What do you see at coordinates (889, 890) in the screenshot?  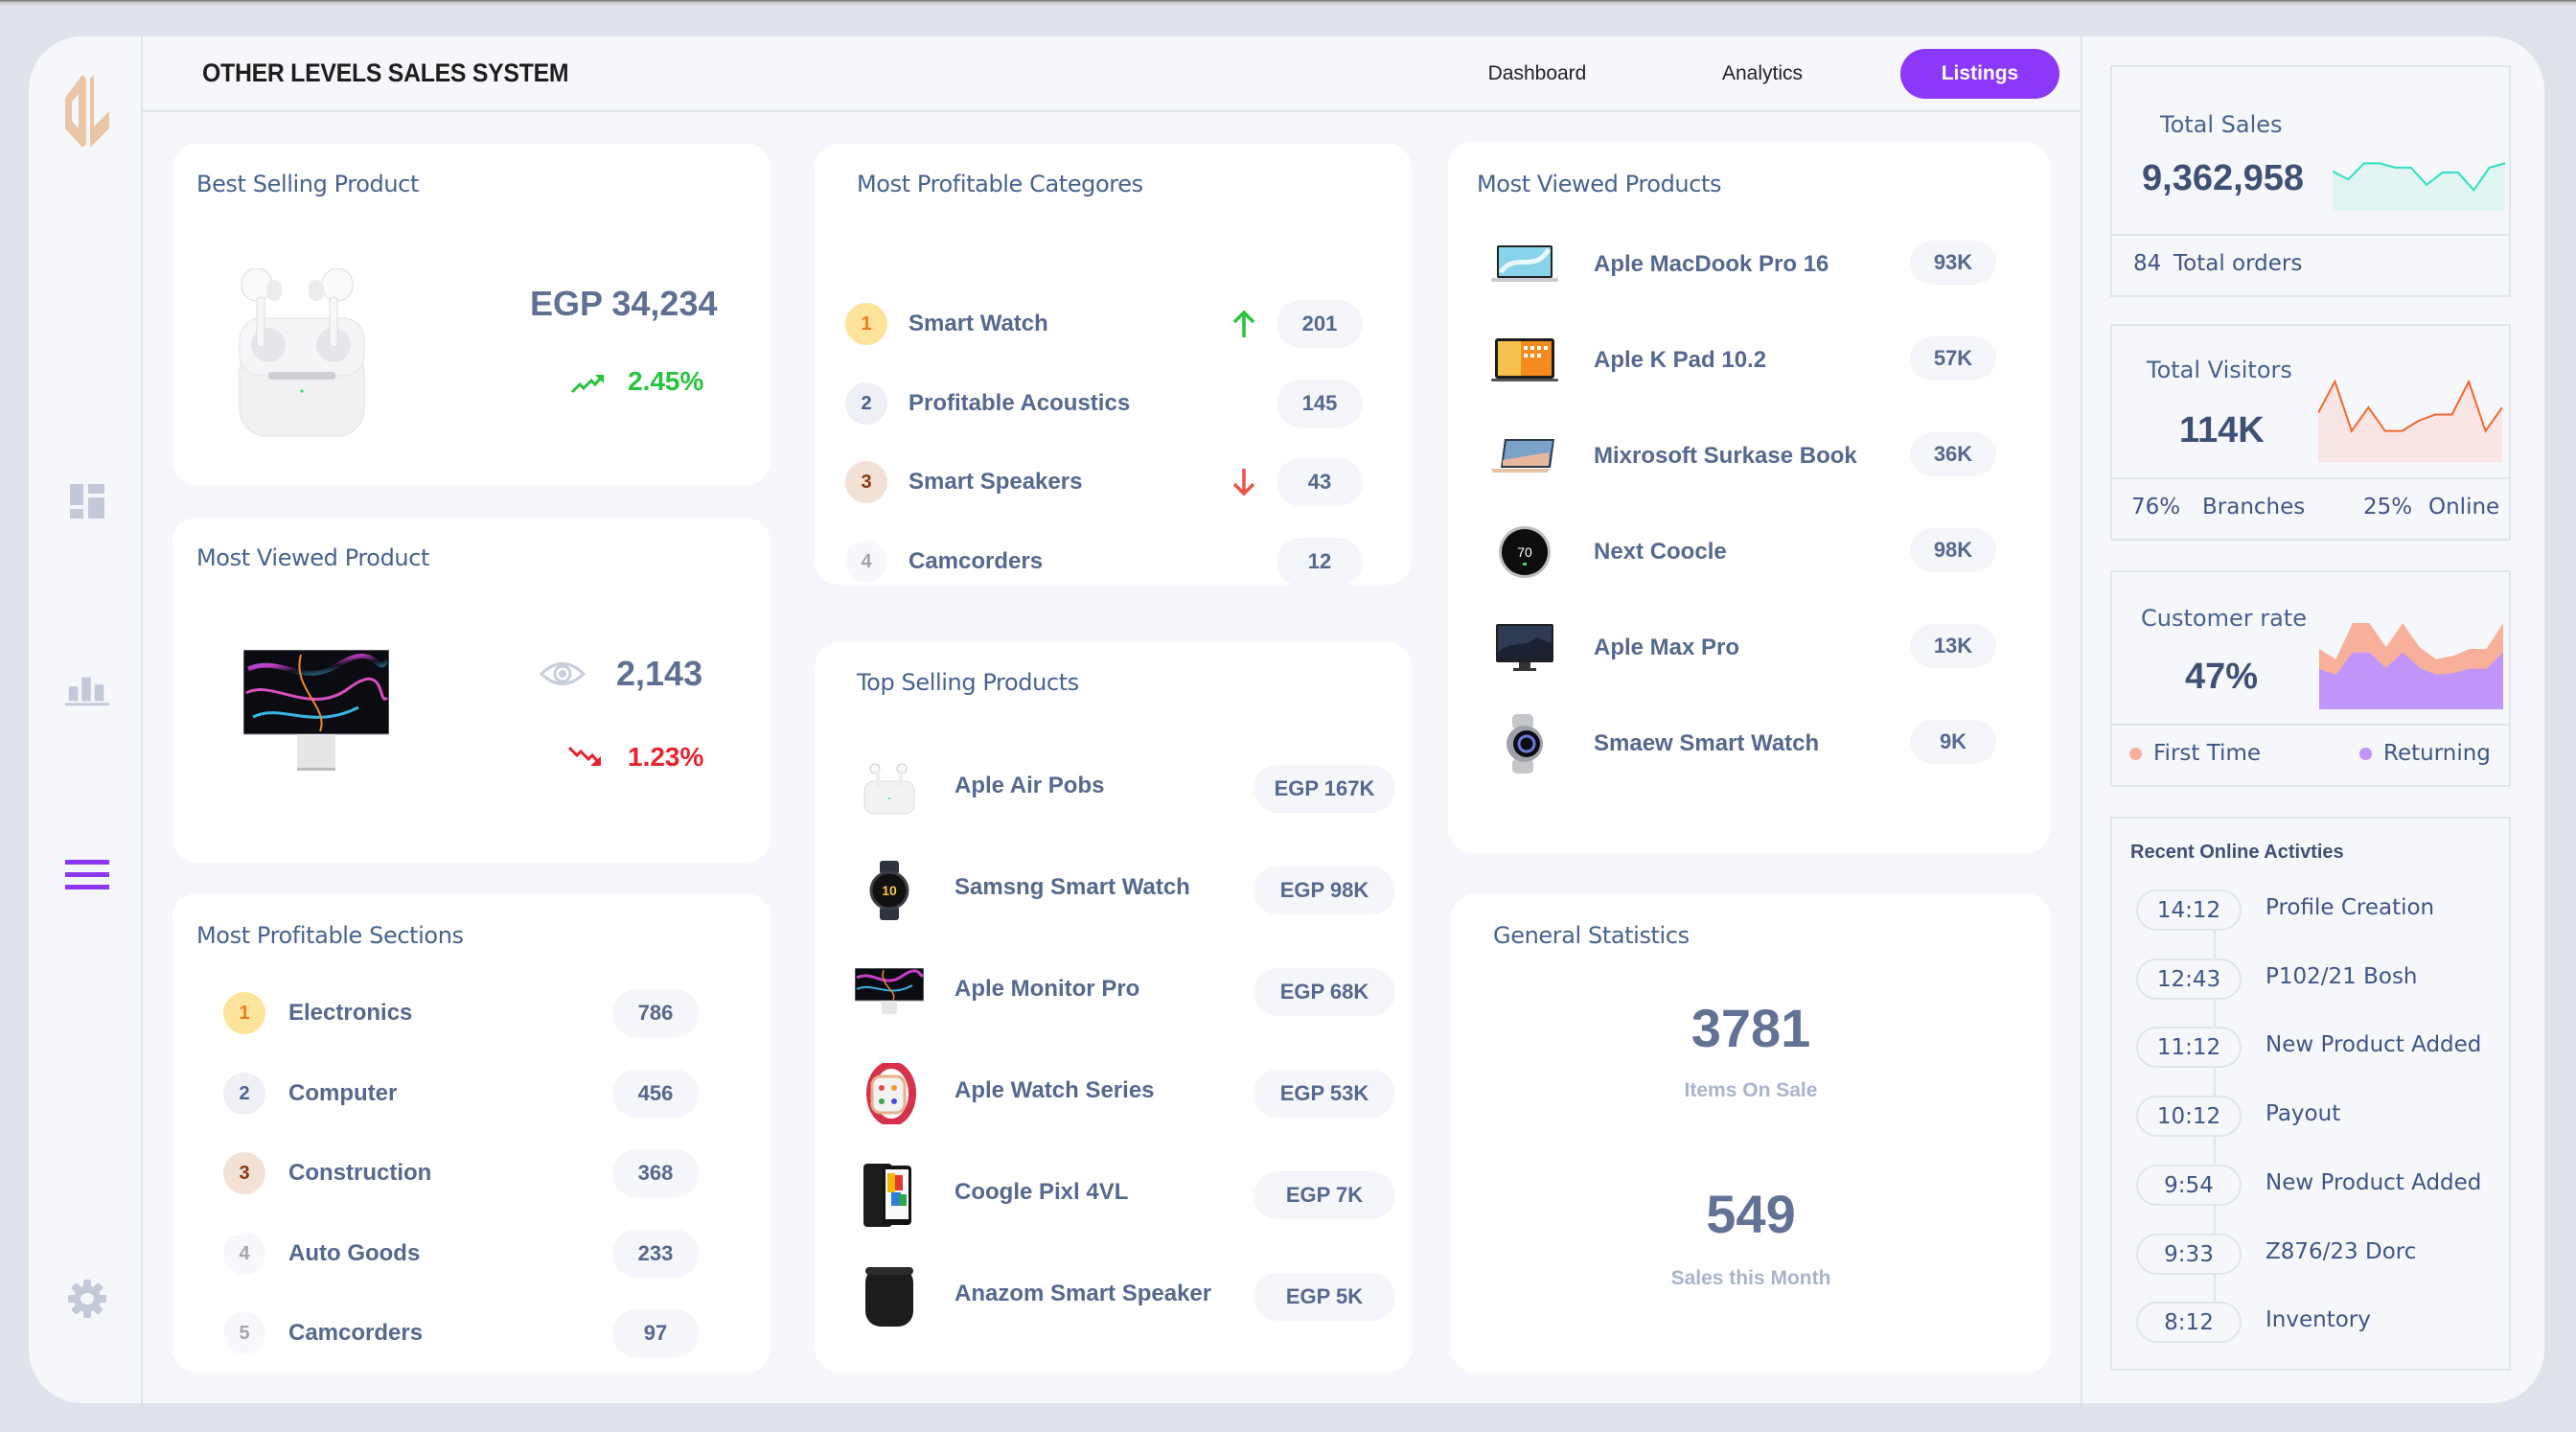 I see `svg-text: 10` at bounding box center [889, 890].